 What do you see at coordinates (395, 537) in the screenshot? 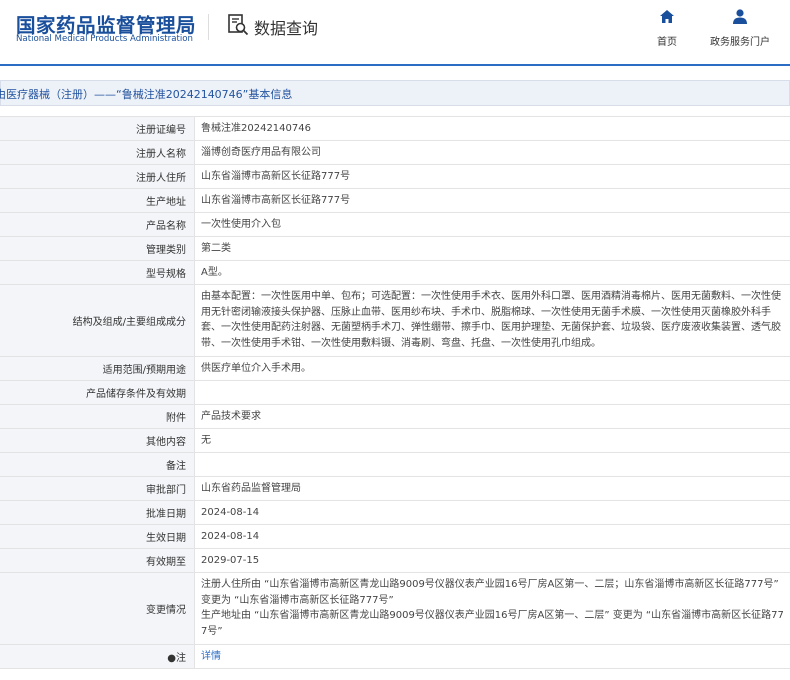
I see `table-row: 生效日期 2024-08-14` at bounding box center [395, 537].